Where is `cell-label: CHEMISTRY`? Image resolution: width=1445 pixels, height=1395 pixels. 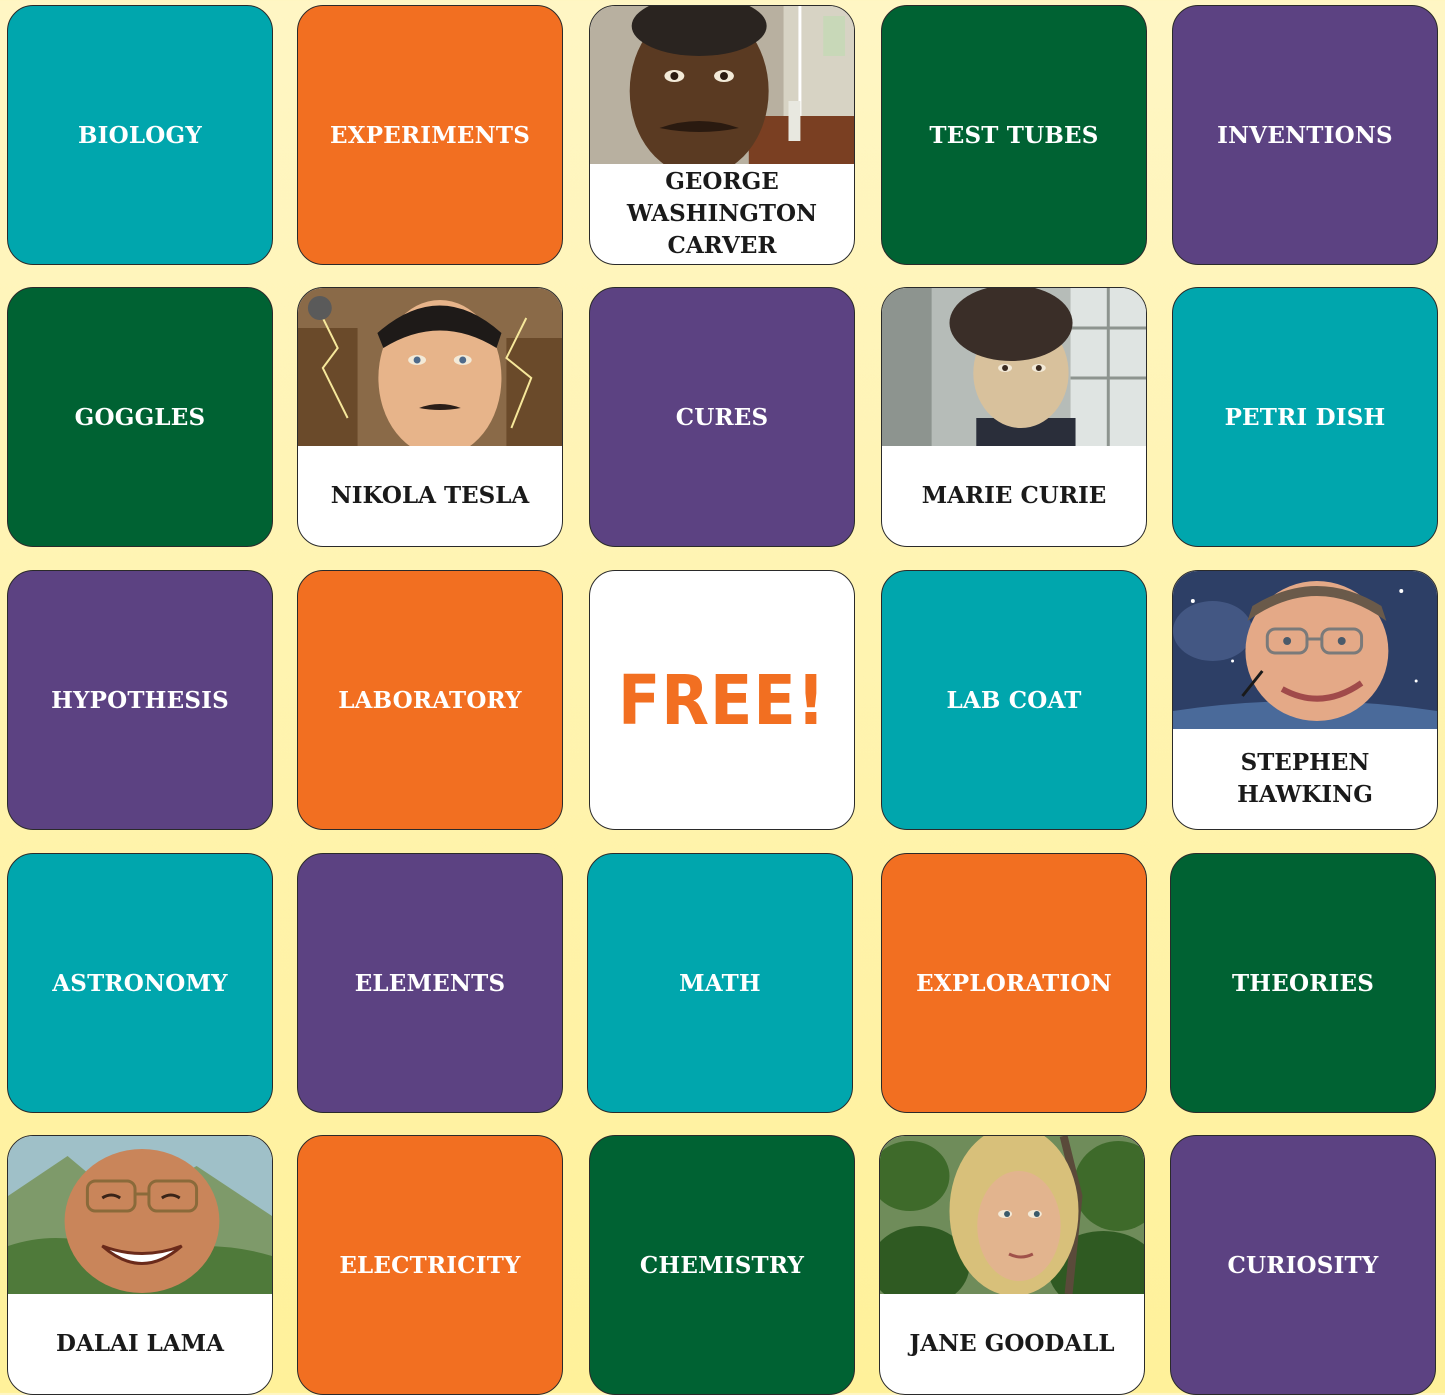
cell-label: CHEMISTRY is located at coordinates (722, 1265).